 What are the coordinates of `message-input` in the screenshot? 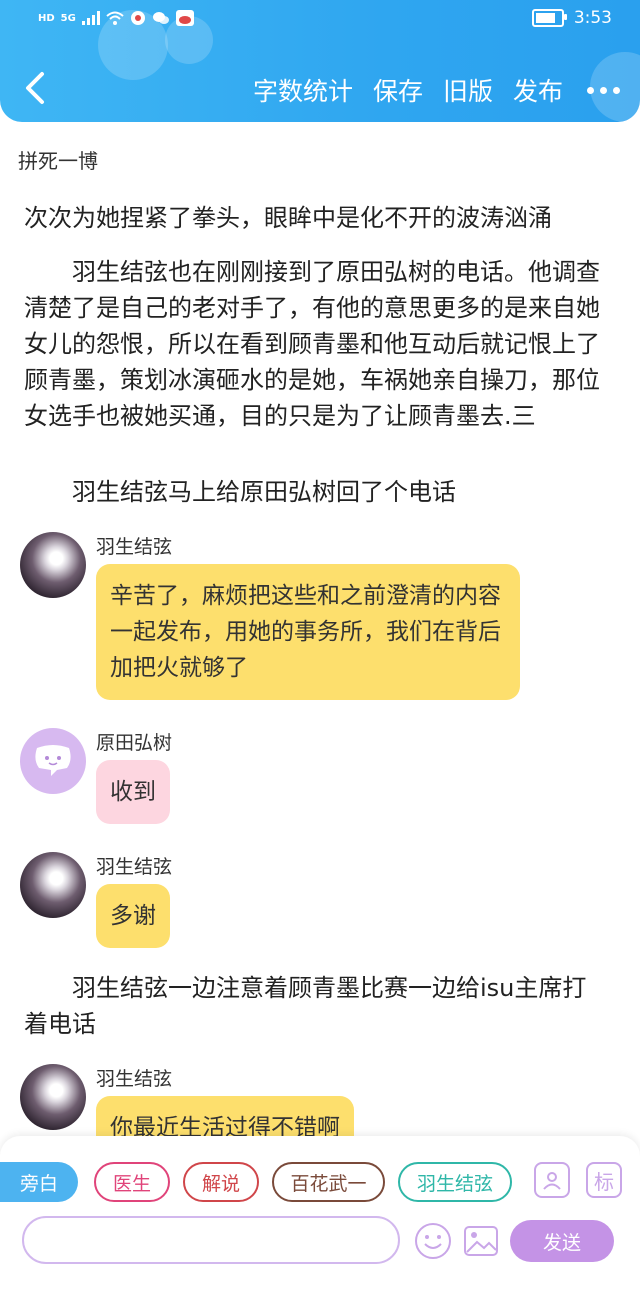 It's located at (211, 1240).